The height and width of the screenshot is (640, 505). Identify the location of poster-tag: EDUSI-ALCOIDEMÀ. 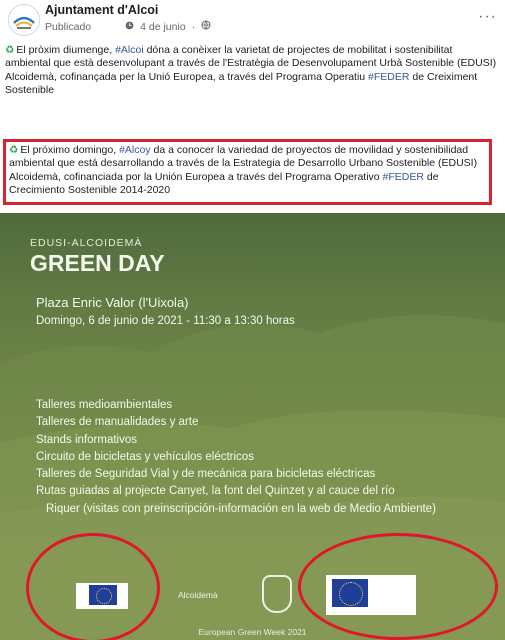
(86, 243).